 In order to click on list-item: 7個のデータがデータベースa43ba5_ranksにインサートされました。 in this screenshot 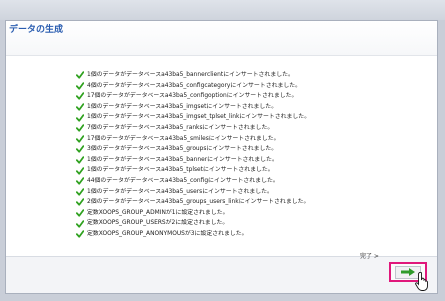, I will do `click(193, 128)`.